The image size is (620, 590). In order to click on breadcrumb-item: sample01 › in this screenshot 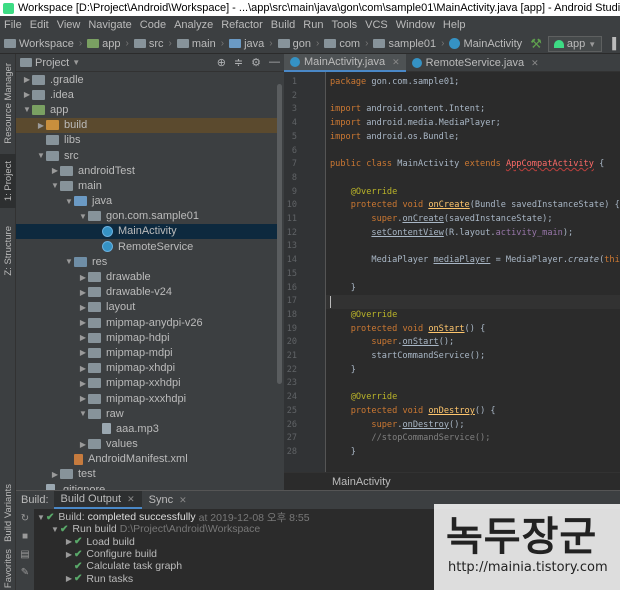, I will do `click(411, 44)`.